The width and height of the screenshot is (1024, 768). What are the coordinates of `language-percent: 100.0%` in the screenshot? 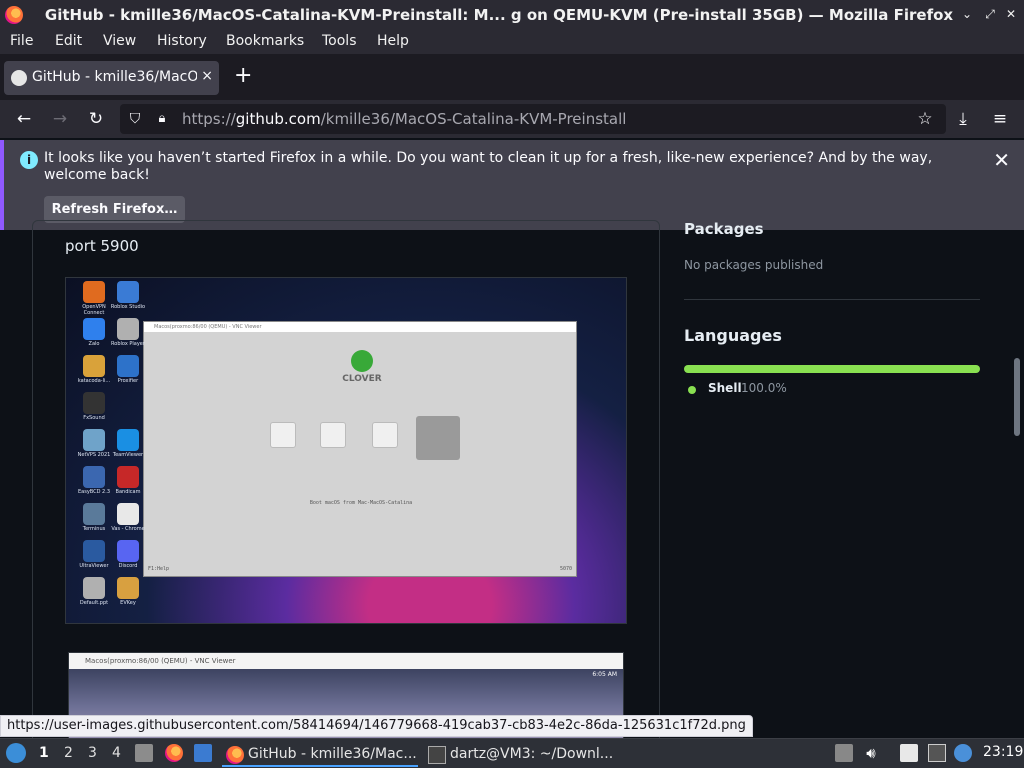 It's located at (764, 388).